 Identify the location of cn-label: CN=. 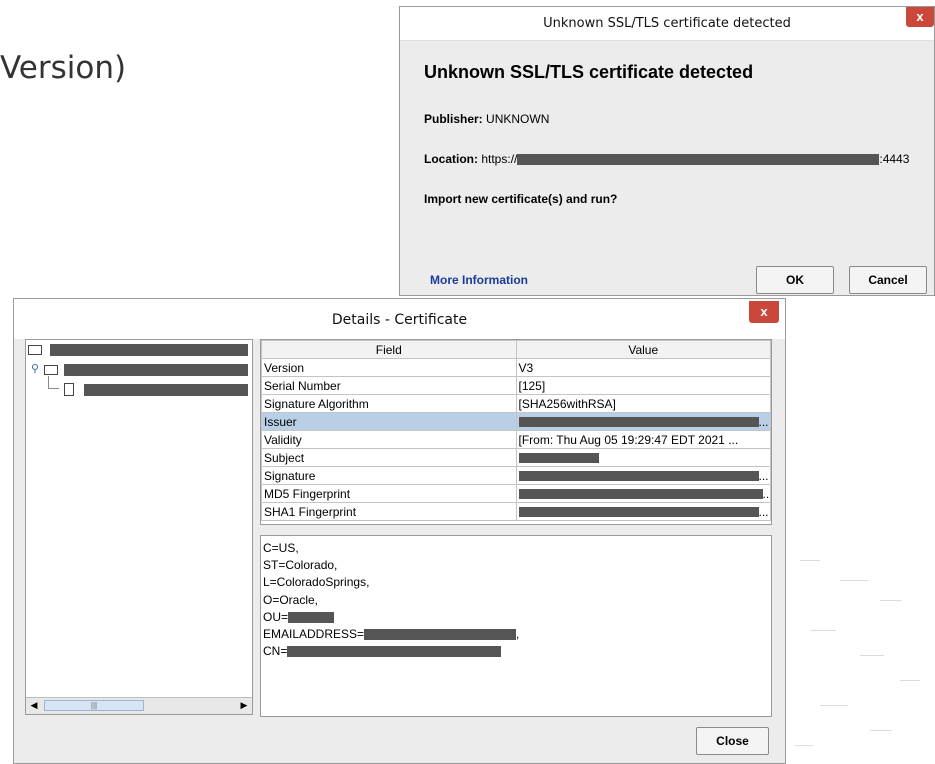
(275, 651).